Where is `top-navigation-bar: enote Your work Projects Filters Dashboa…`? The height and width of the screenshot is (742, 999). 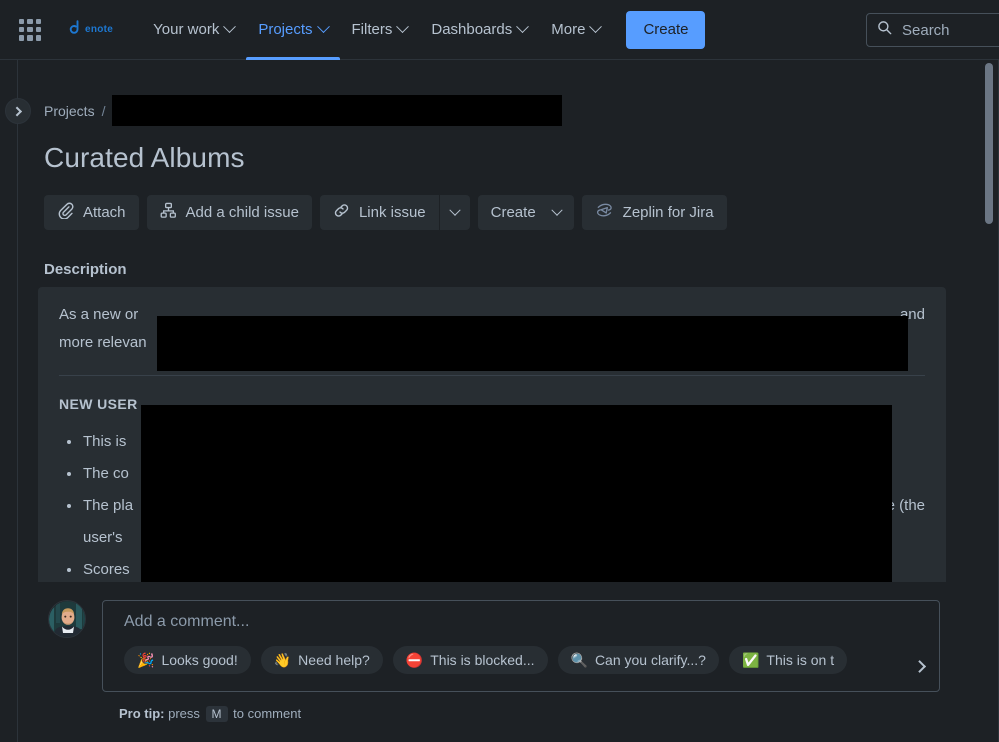
top-navigation-bar: enote Your work Projects Filters Dashboa… is located at coordinates (499, 30).